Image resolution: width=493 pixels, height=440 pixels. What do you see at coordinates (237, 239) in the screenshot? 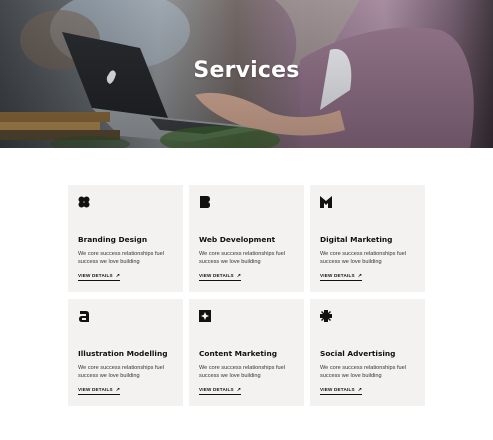
I see `service-title: Web Development` at bounding box center [237, 239].